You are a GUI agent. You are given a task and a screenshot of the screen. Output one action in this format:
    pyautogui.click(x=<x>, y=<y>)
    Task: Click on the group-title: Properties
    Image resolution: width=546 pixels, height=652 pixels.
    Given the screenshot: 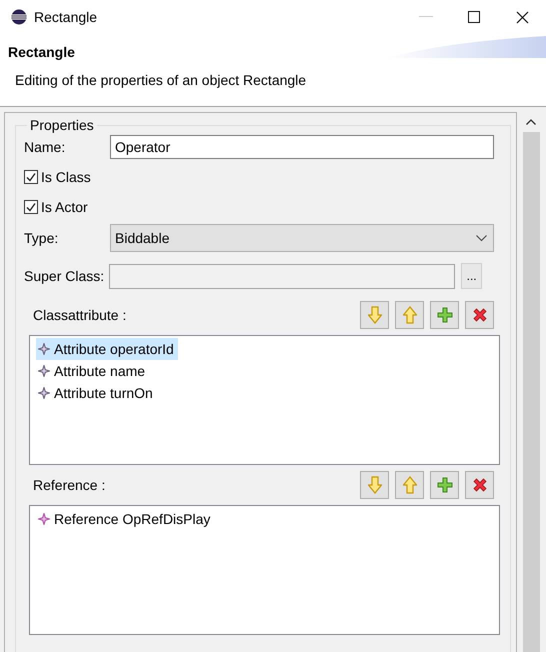 What is the action you would take?
    pyautogui.click(x=62, y=125)
    